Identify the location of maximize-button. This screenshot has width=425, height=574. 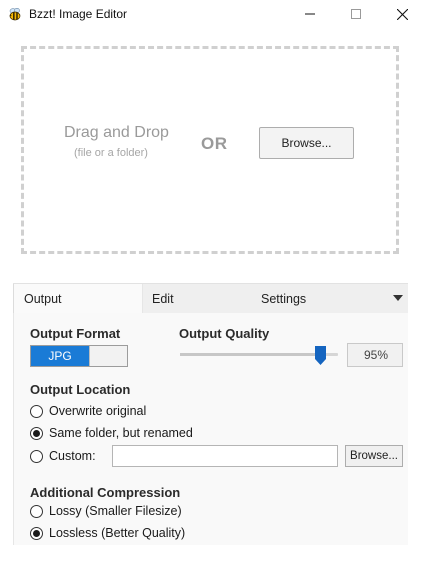
(356, 14).